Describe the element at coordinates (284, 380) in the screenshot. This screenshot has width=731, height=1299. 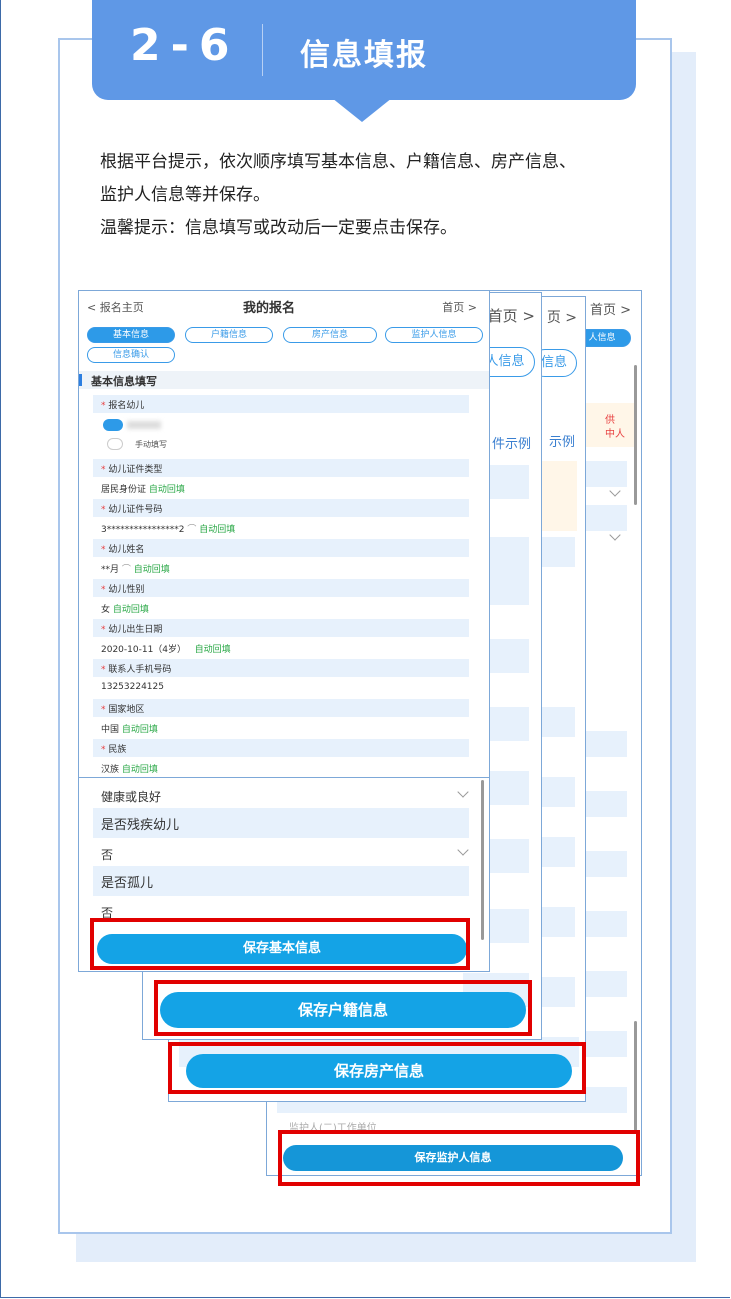
I see `section-header: 基本信息填写` at that location.